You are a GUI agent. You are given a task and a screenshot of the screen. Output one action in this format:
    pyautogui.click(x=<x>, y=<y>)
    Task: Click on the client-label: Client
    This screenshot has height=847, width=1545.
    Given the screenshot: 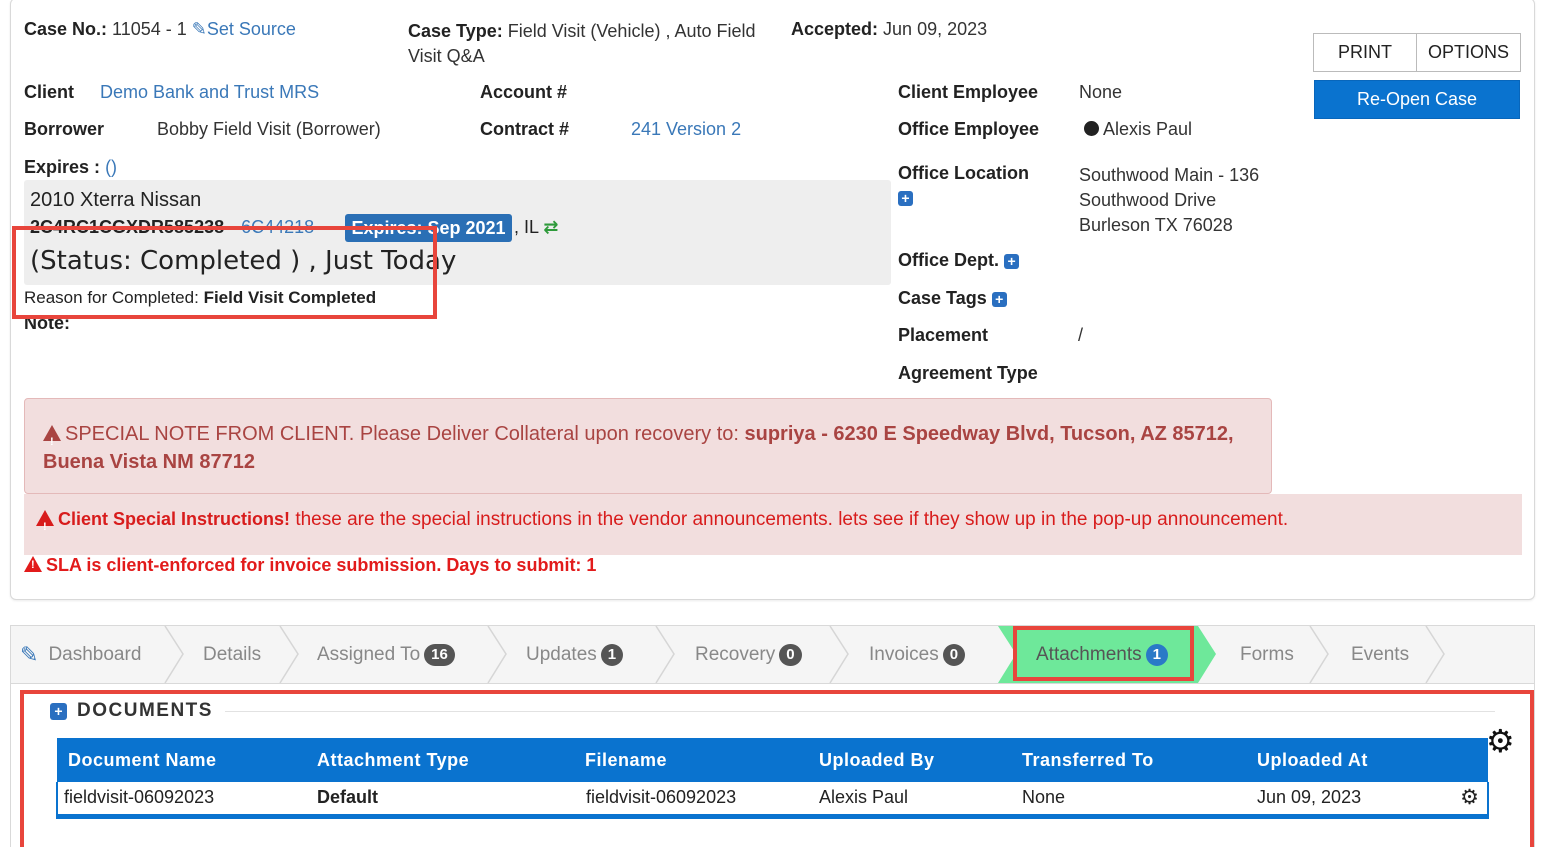 What is the action you would take?
    pyautogui.click(x=49, y=92)
    